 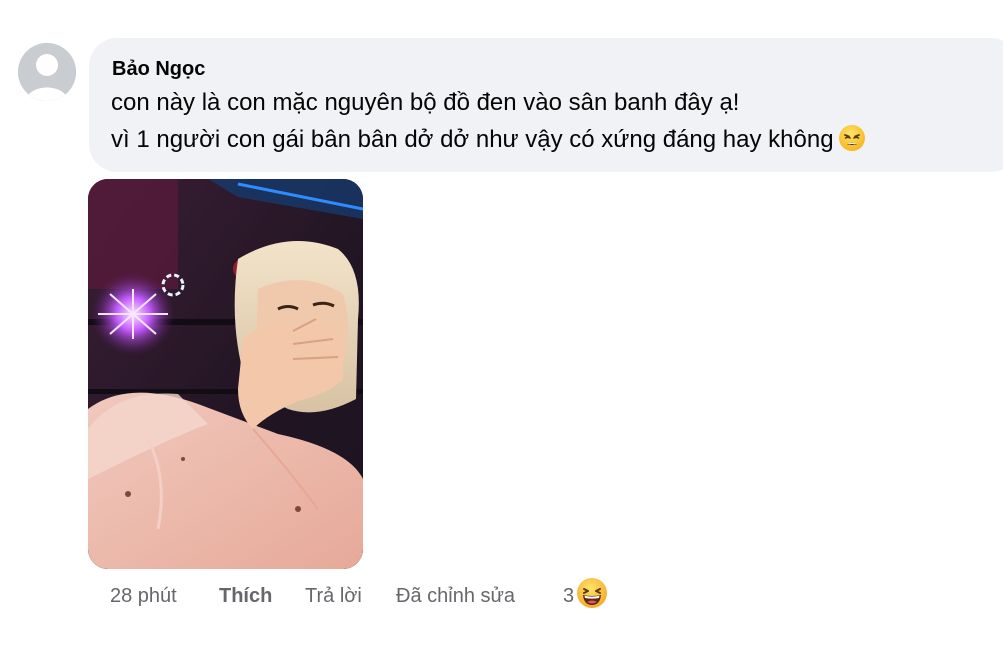 I want to click on default-avatar-icon, so click(x=47, y=72).